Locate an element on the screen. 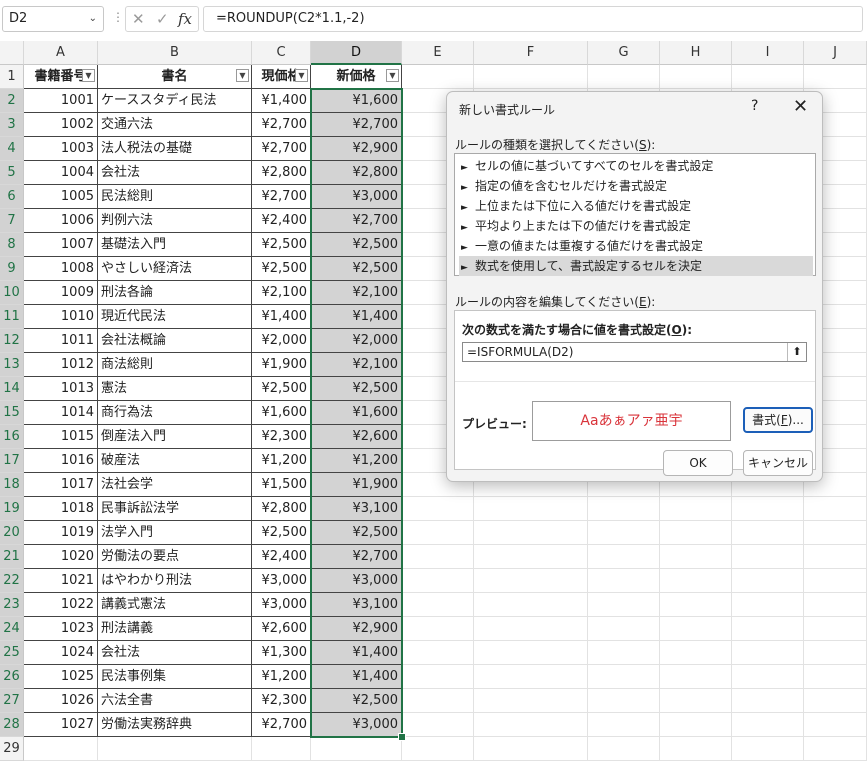 This screenshot has width=867, height=761. cell-b: 法人税法の基礎 is located at coordinates (175, 149).